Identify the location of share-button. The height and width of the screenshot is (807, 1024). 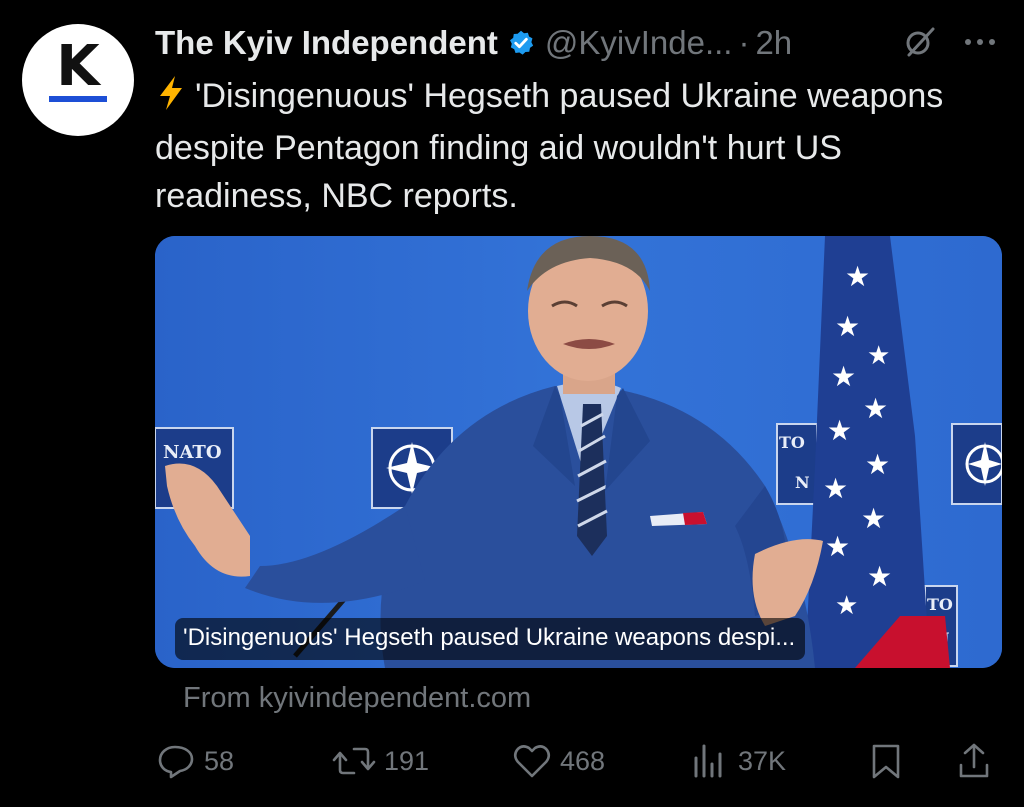
(974, 761).